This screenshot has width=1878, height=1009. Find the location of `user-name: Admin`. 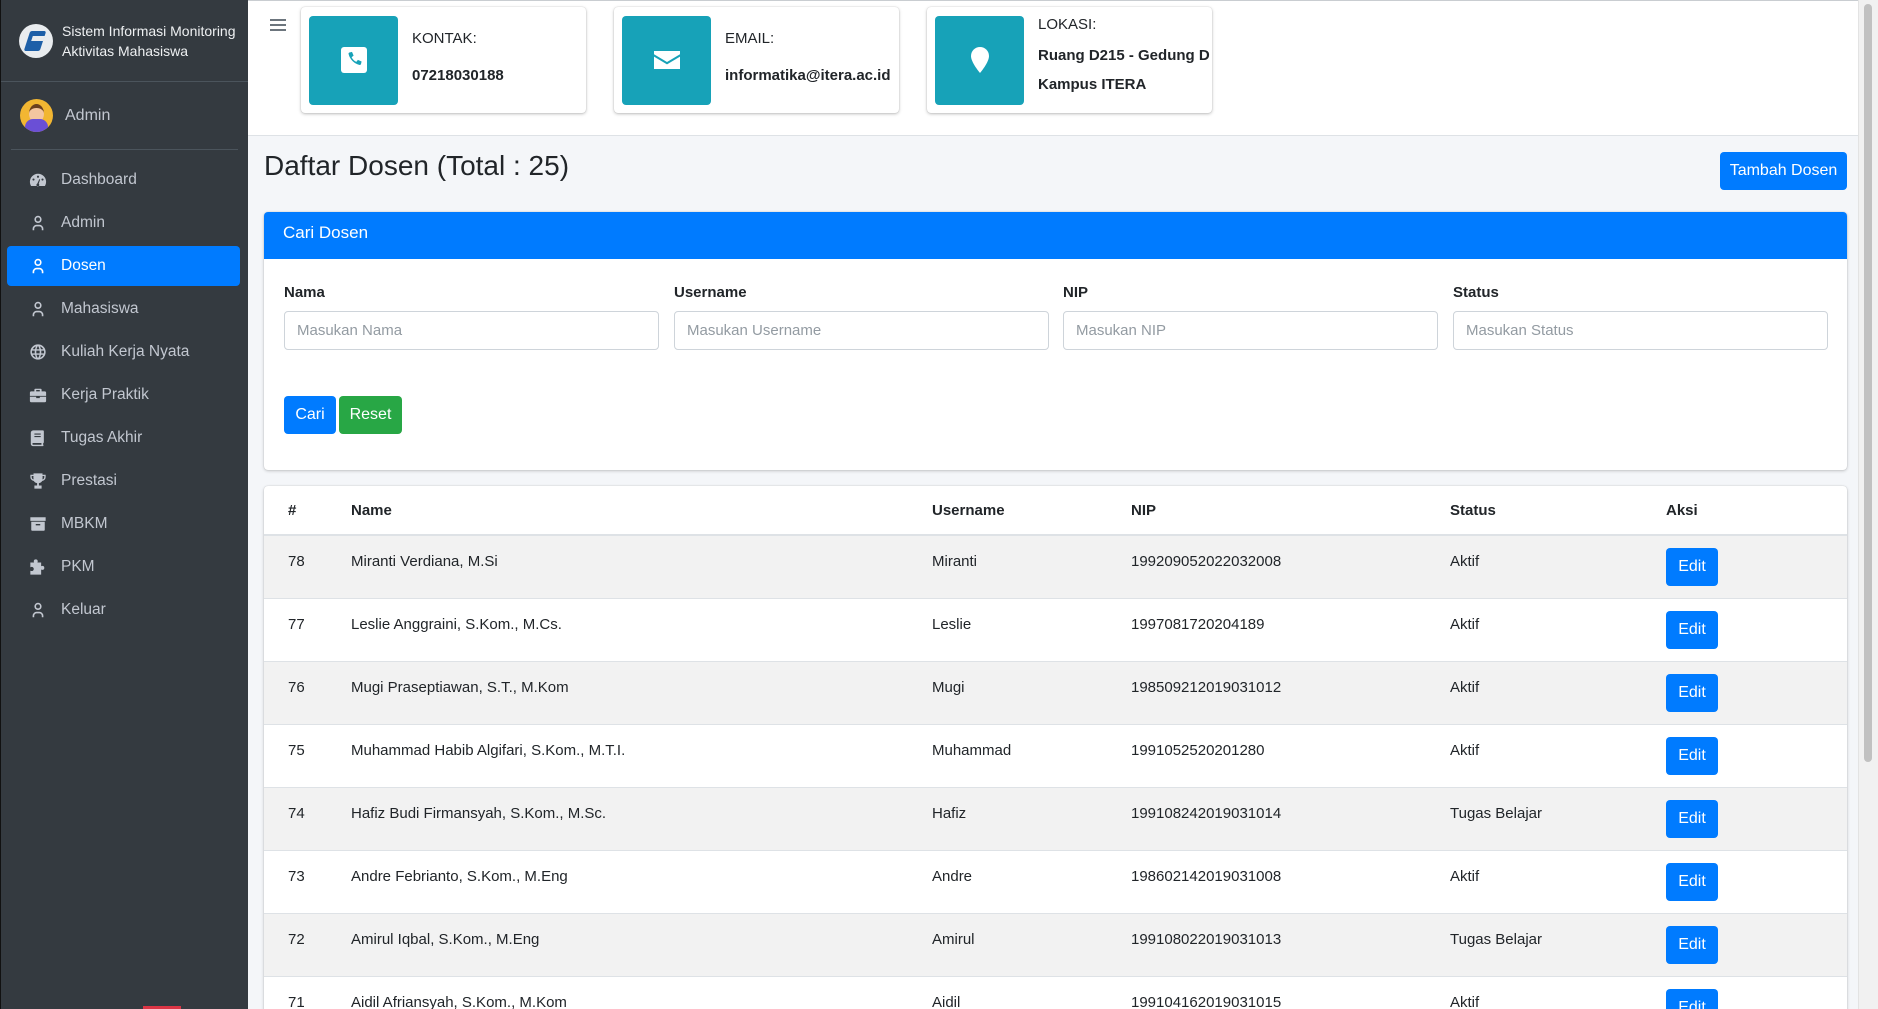

user-name: Admin is located at coordinates (87, 116).